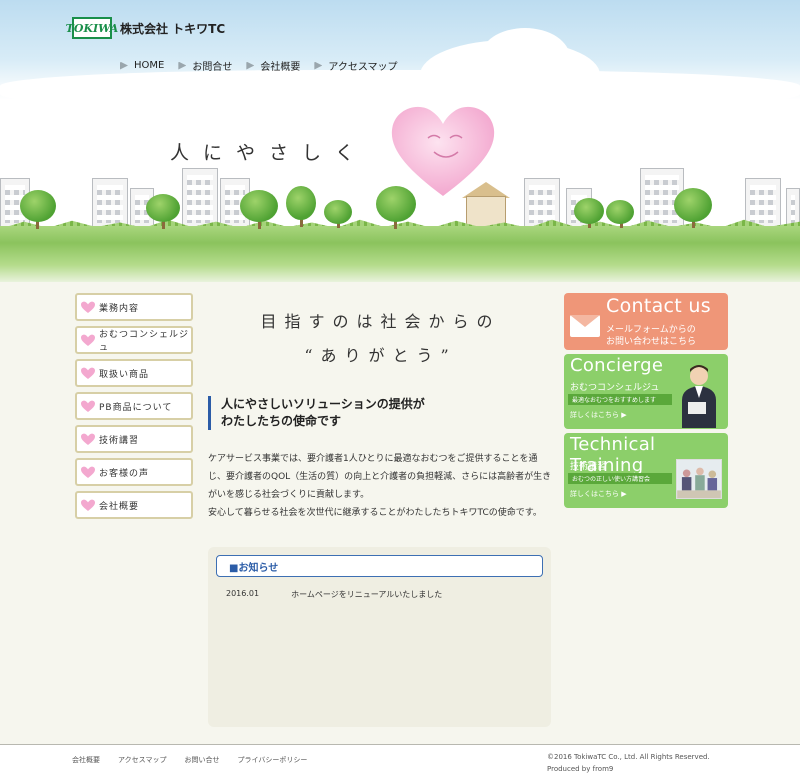  What do you see at coordinates (615, 388) in the screenshot?
I see `concierge-banner-sub: おむつコンシェルジュ` at bounding box center [615, 388].